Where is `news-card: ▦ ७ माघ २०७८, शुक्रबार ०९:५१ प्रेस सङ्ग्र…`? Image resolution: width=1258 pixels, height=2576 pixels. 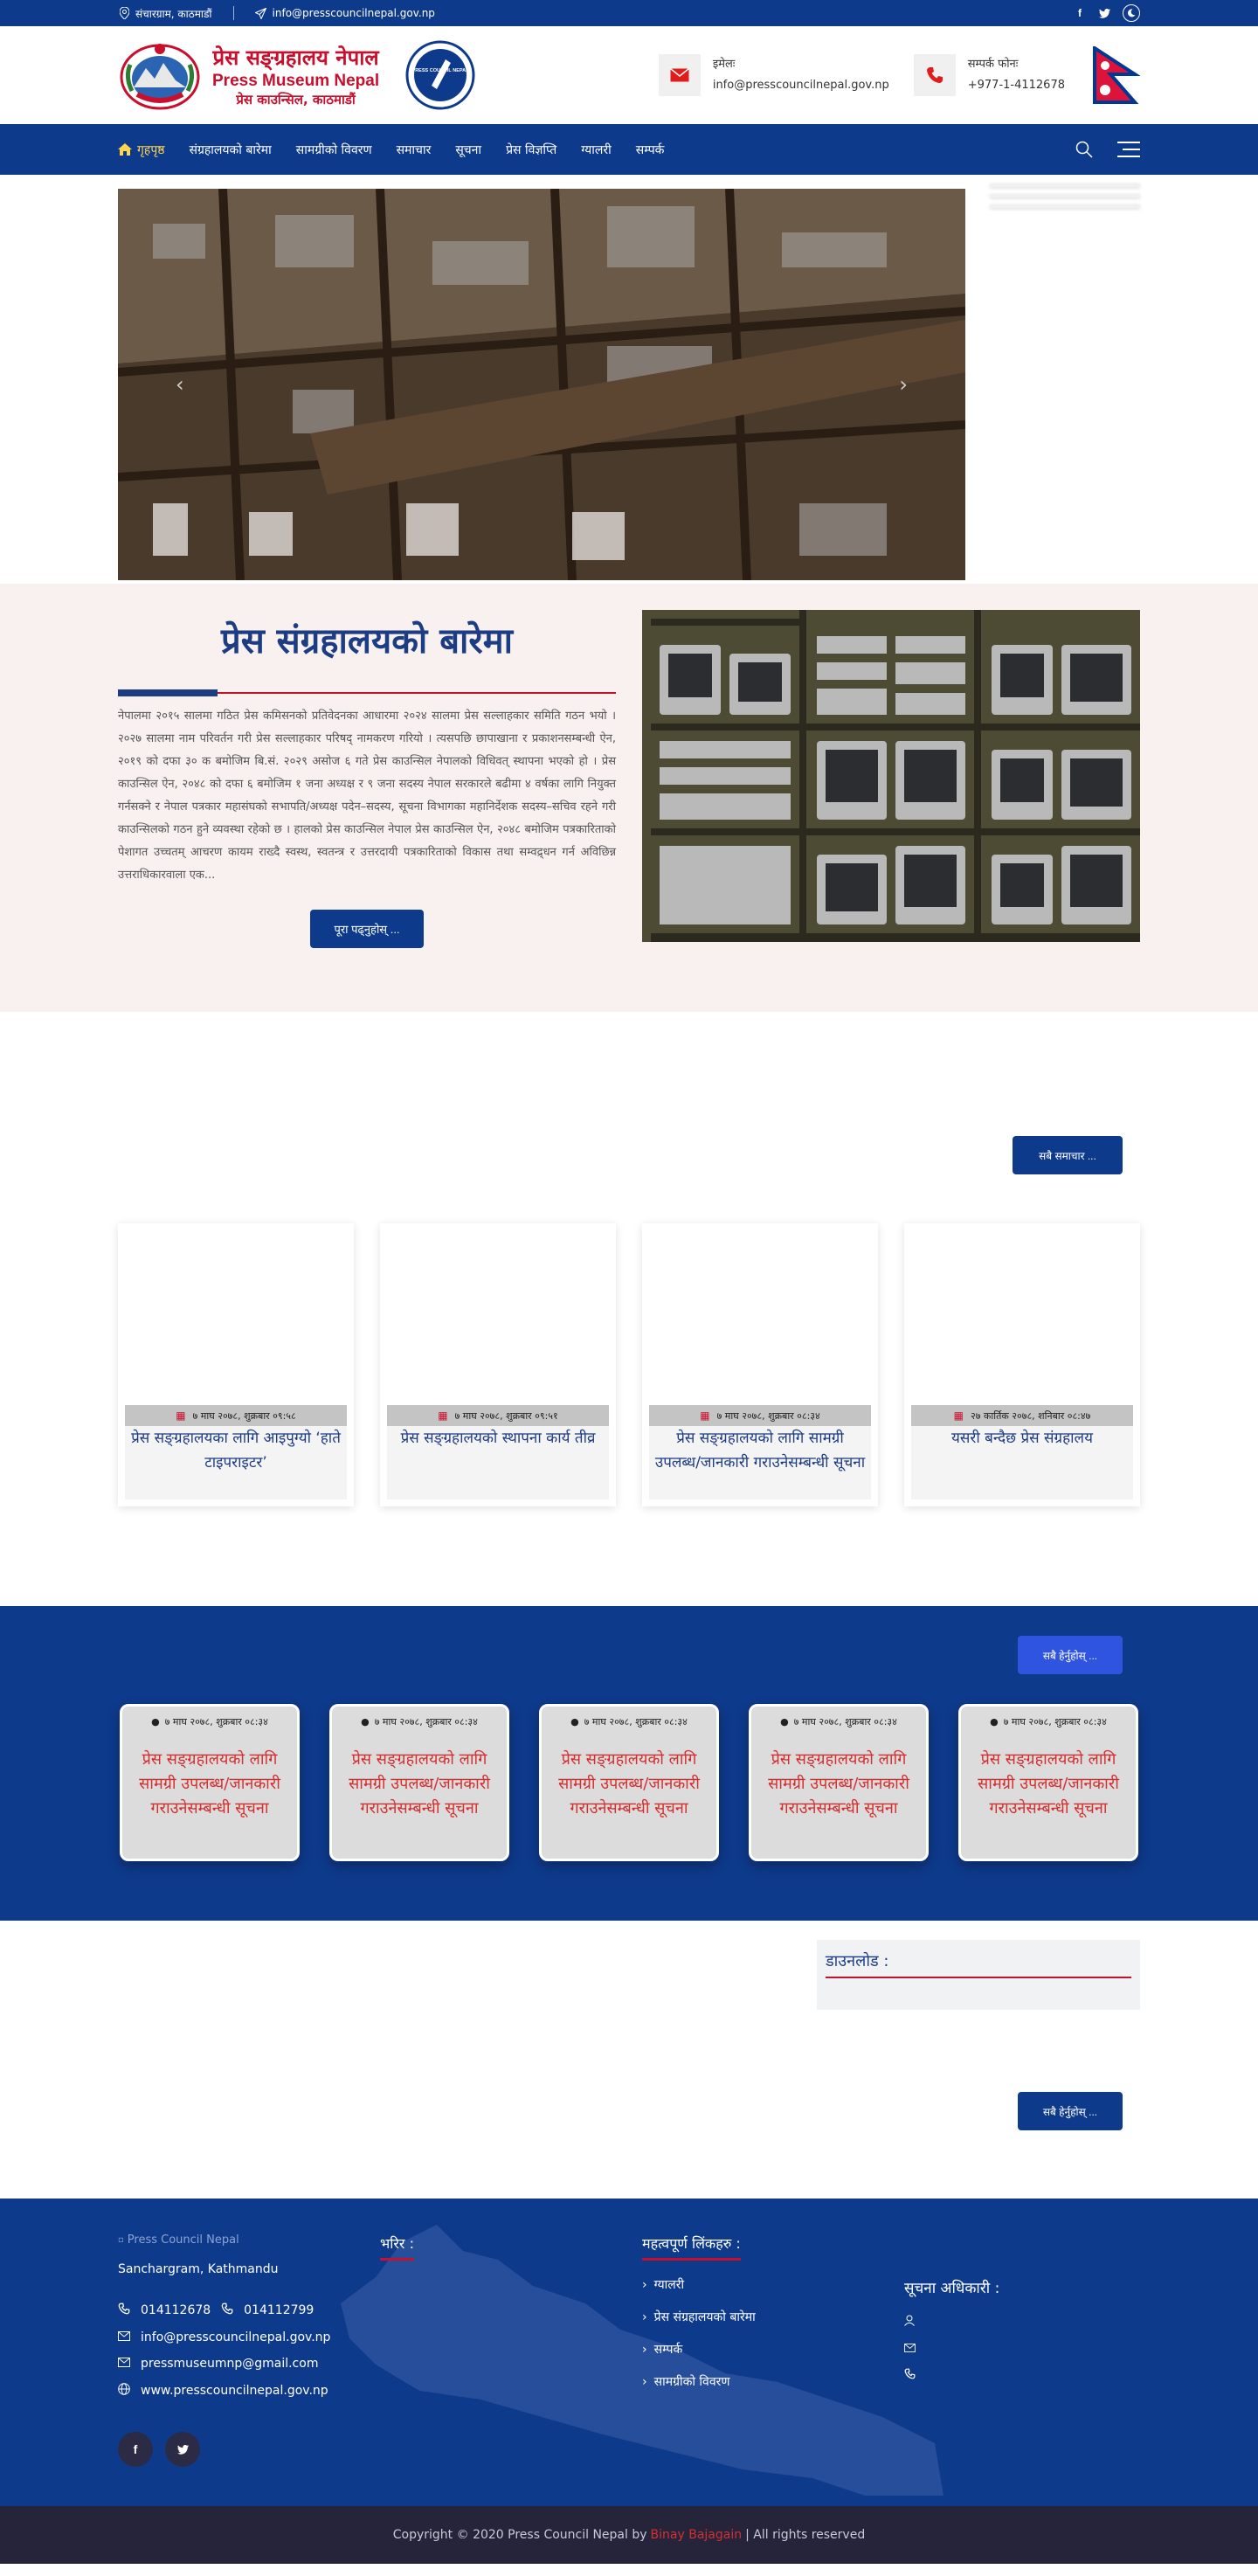 news-card: ▦ ७ माघ २०७८, शुक्रबार ०९:५१ प्रेस सङ्ग्र… is located at coordinates (498, 1364).